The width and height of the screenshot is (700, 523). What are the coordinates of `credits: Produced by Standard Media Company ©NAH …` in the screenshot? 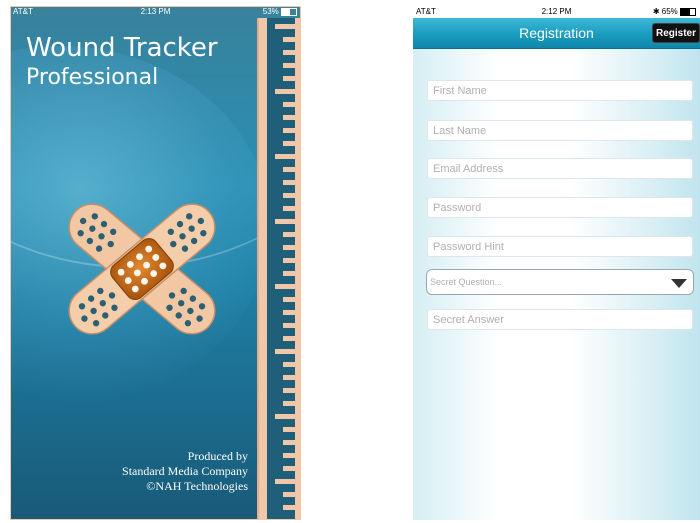 It's located at (185, 471).